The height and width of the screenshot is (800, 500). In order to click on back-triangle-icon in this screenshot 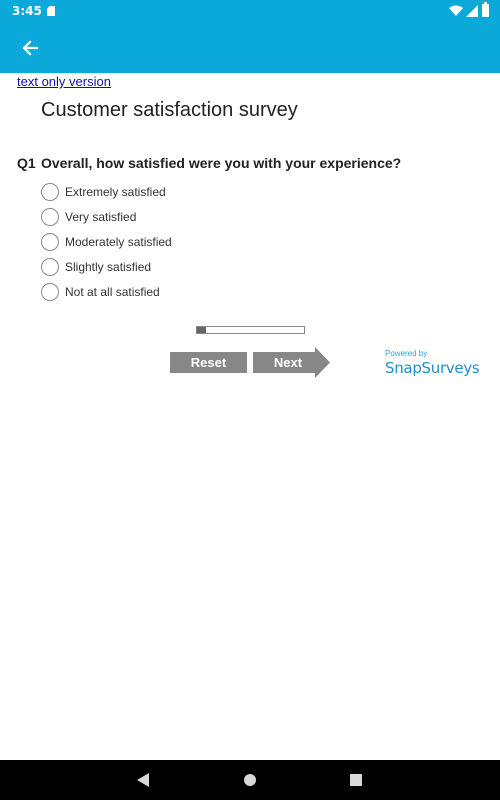, I will do `click(143, 780)`.